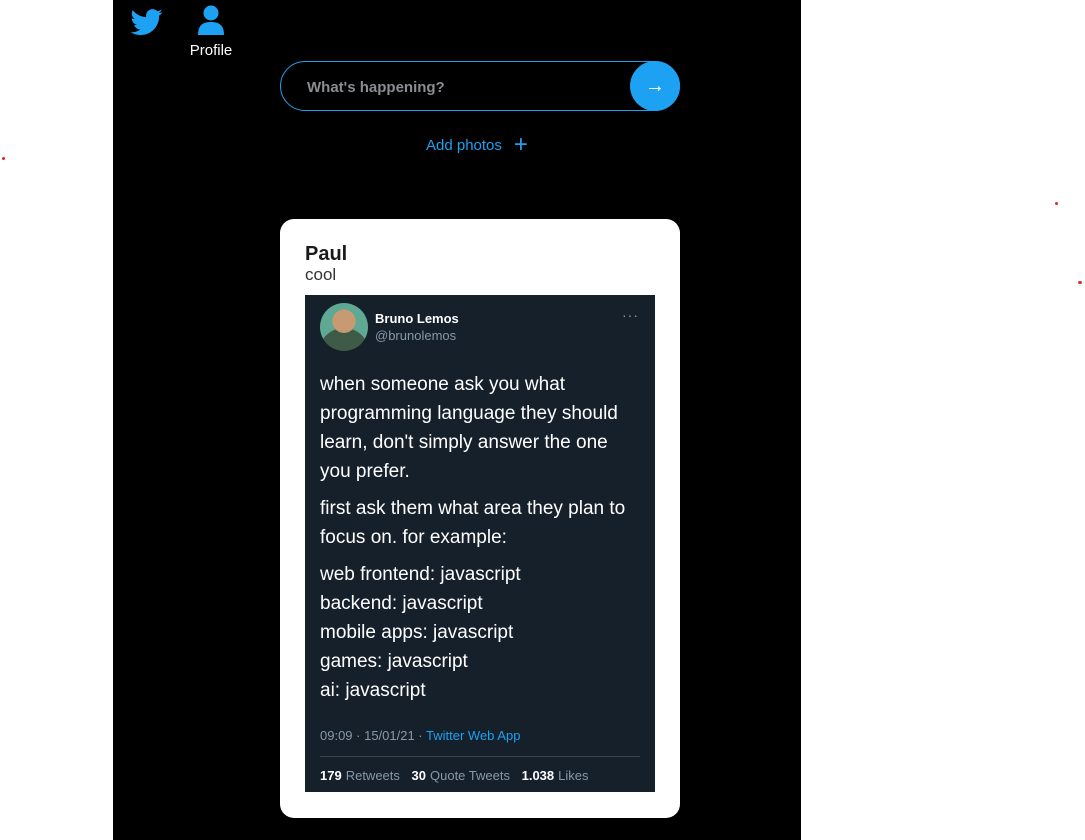 The image size is (1085, 840). Describe the element at coordinates (401, 603) in the screenshot. I see `tweet-list-line: backend: javascript` at that location.